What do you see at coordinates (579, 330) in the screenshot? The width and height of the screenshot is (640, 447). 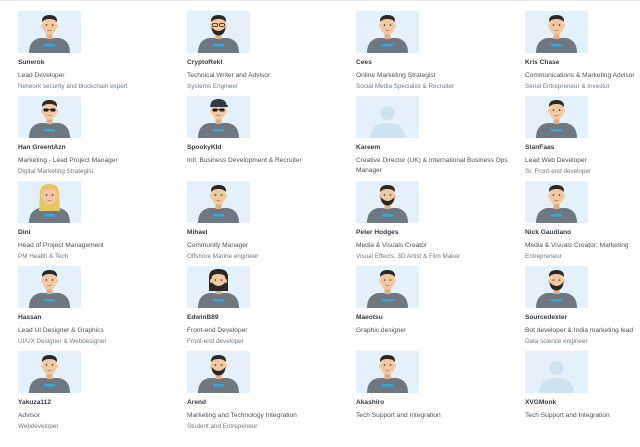 I see `member-role: Bot developer & India marketing lead` at bounding box center [579, 330].